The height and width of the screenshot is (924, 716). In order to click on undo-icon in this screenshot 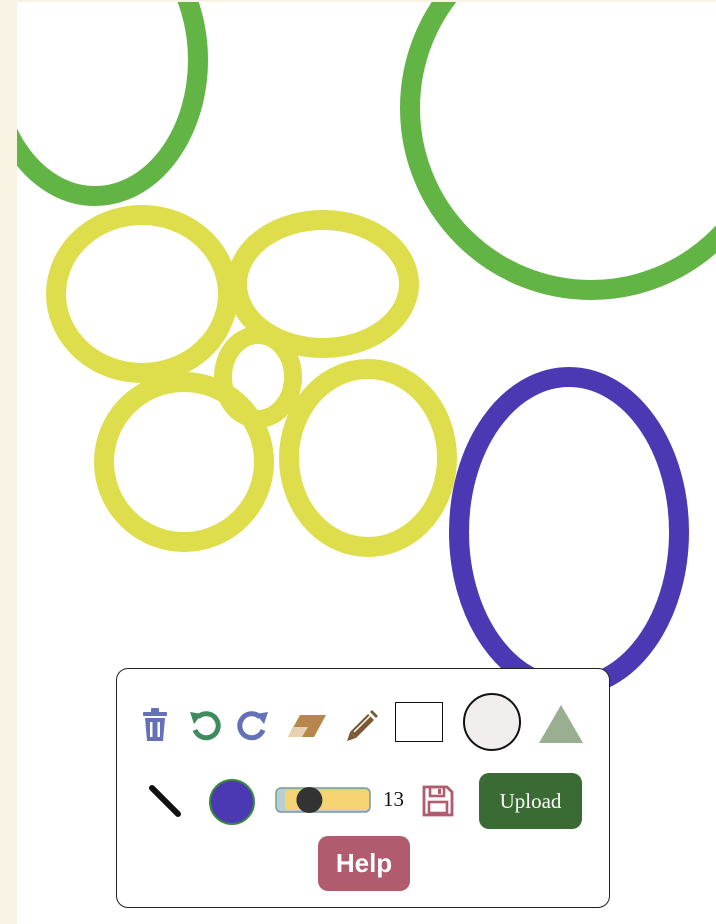, I will do `click(205, 725)`.